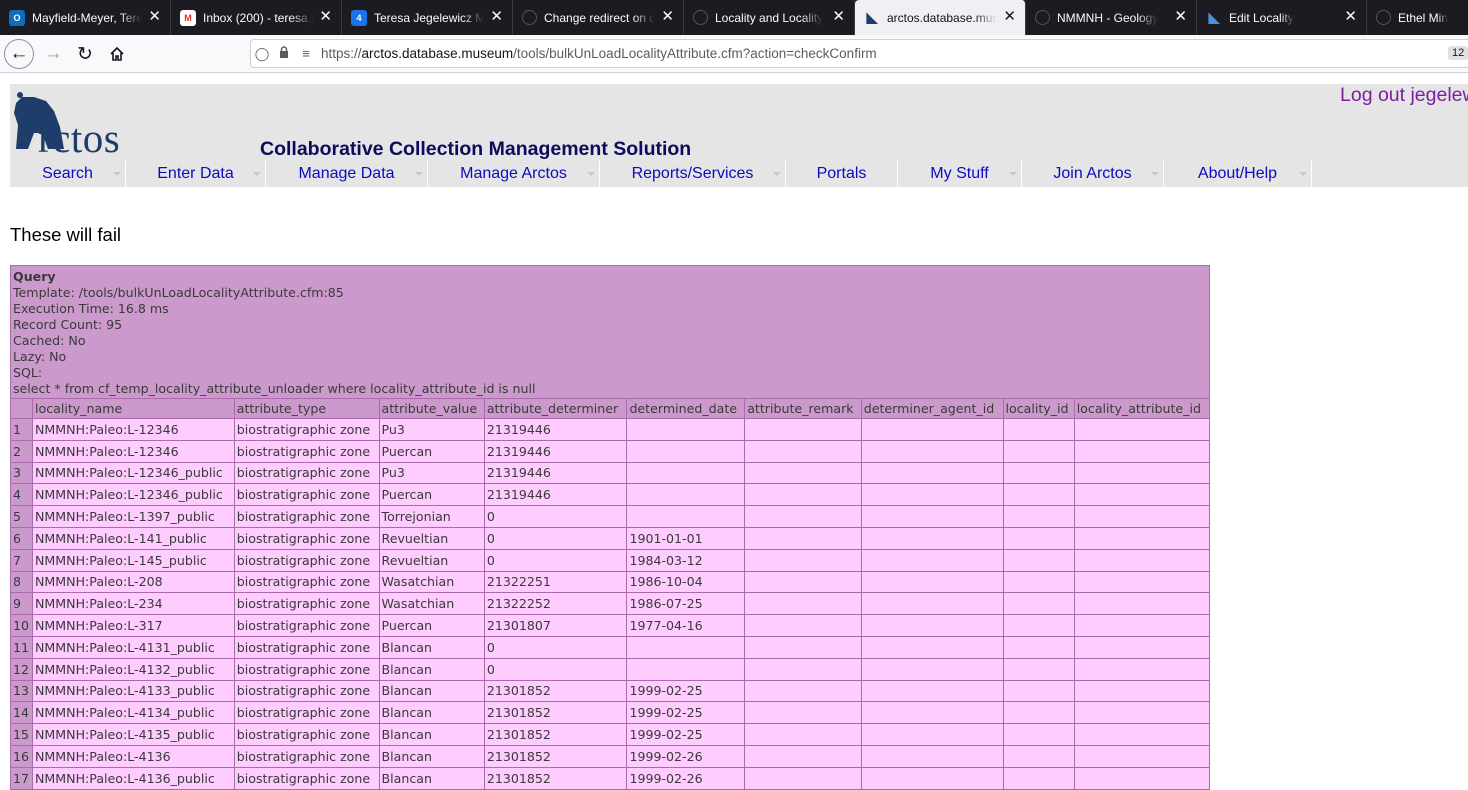 The image size is (1468, 790). What do you see at coordinates (49, 340) in the screenshot?
I see `query-cached: Cached: No` at bounding box center [49, 340].